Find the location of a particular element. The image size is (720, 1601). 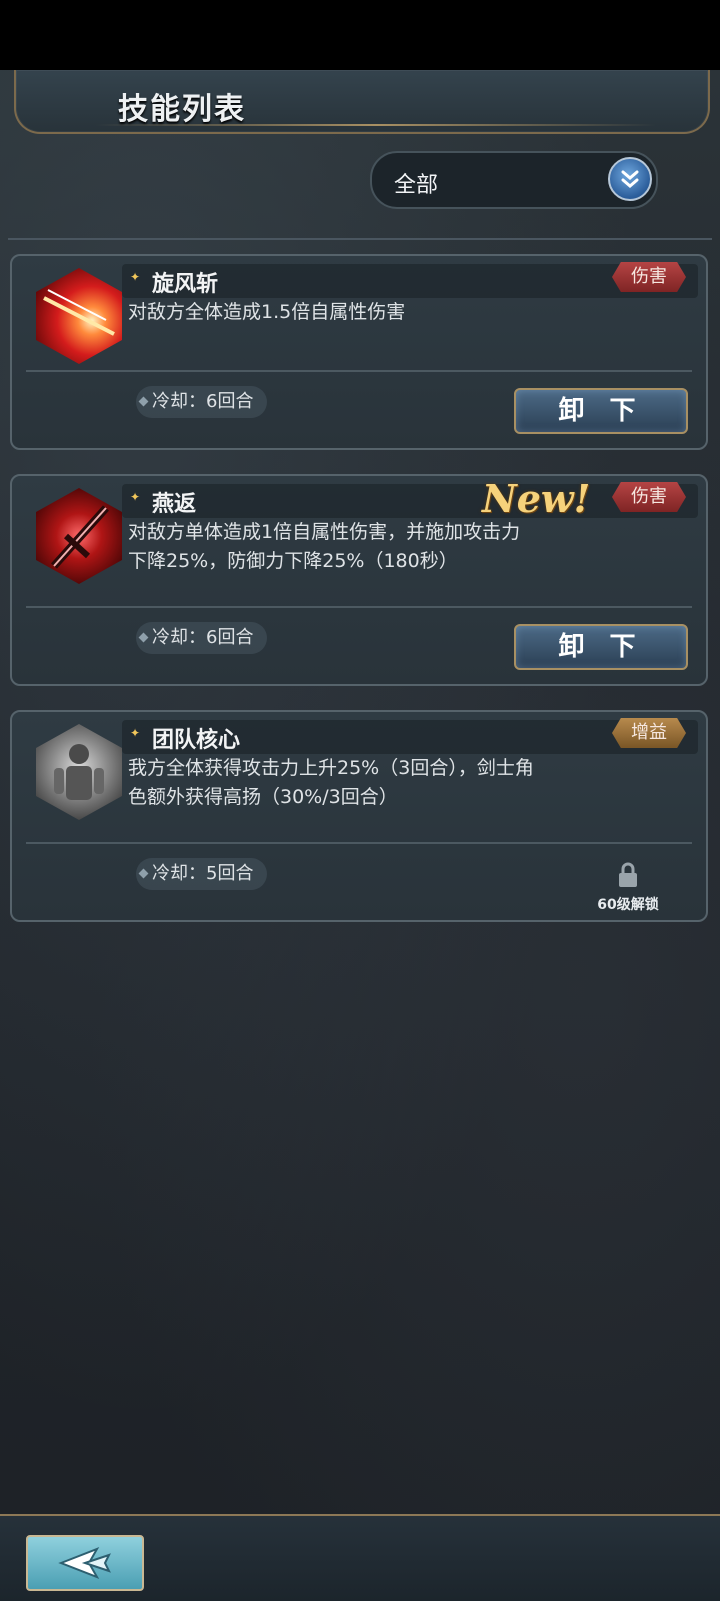

new-badge: New! is located at coordinates (536, 498).